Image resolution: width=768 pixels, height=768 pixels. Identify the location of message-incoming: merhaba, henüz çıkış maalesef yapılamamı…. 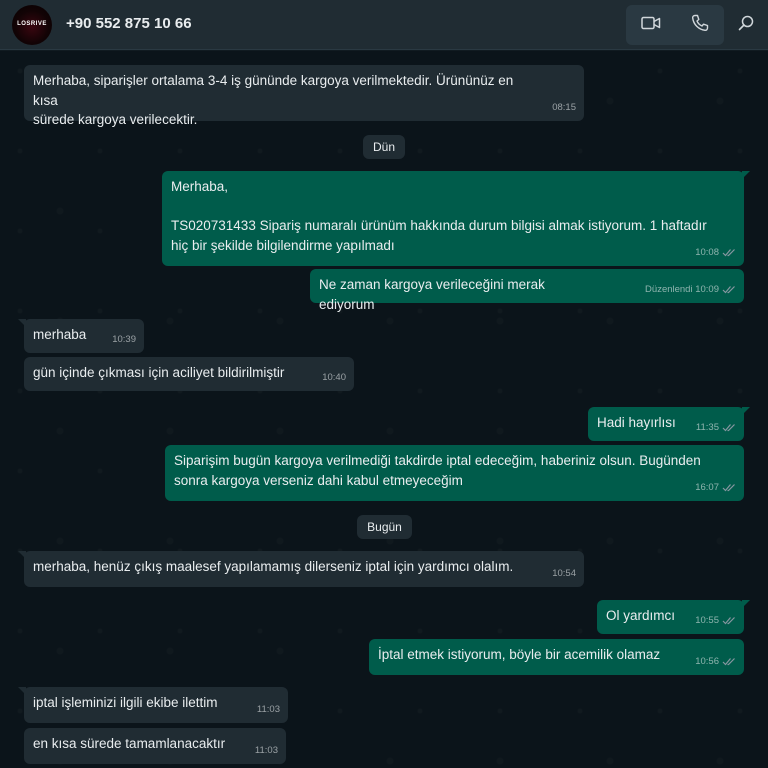
(301, 569).